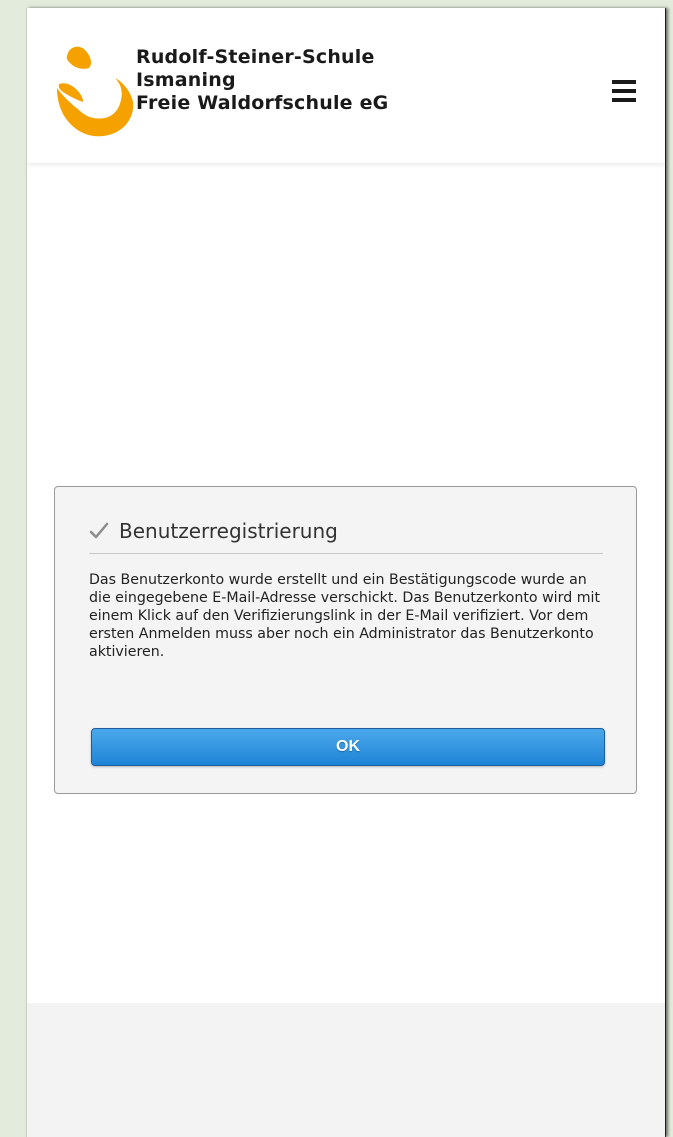  What do you see at coordinates (99, 530) in the screenshot?
I see `checkmark-icon` at bounding box center [99, 530].